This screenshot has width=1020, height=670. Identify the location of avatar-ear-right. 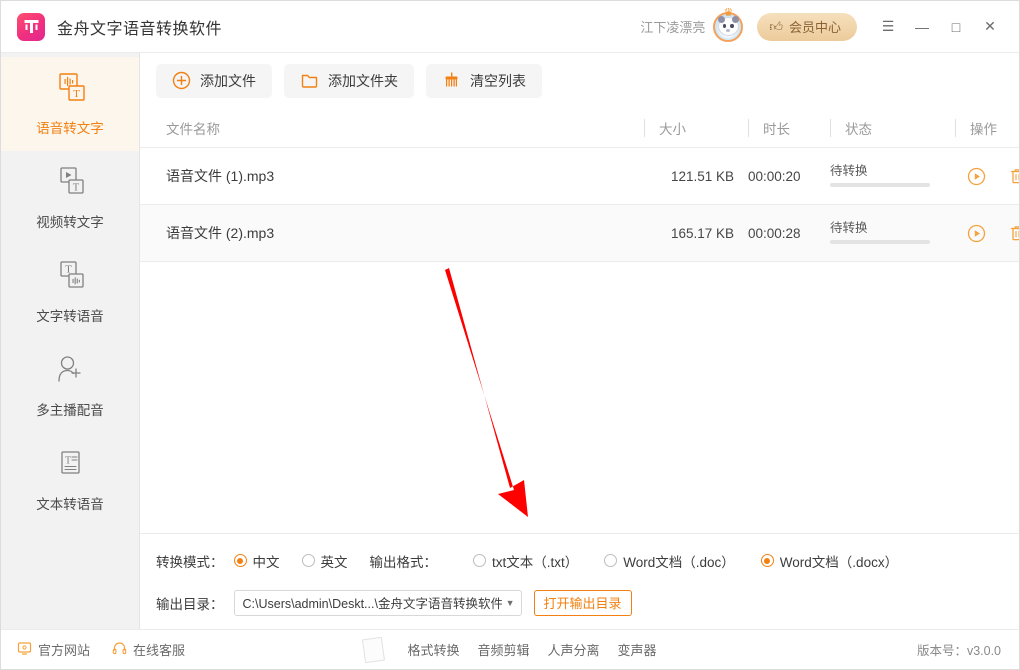
(735, 19).